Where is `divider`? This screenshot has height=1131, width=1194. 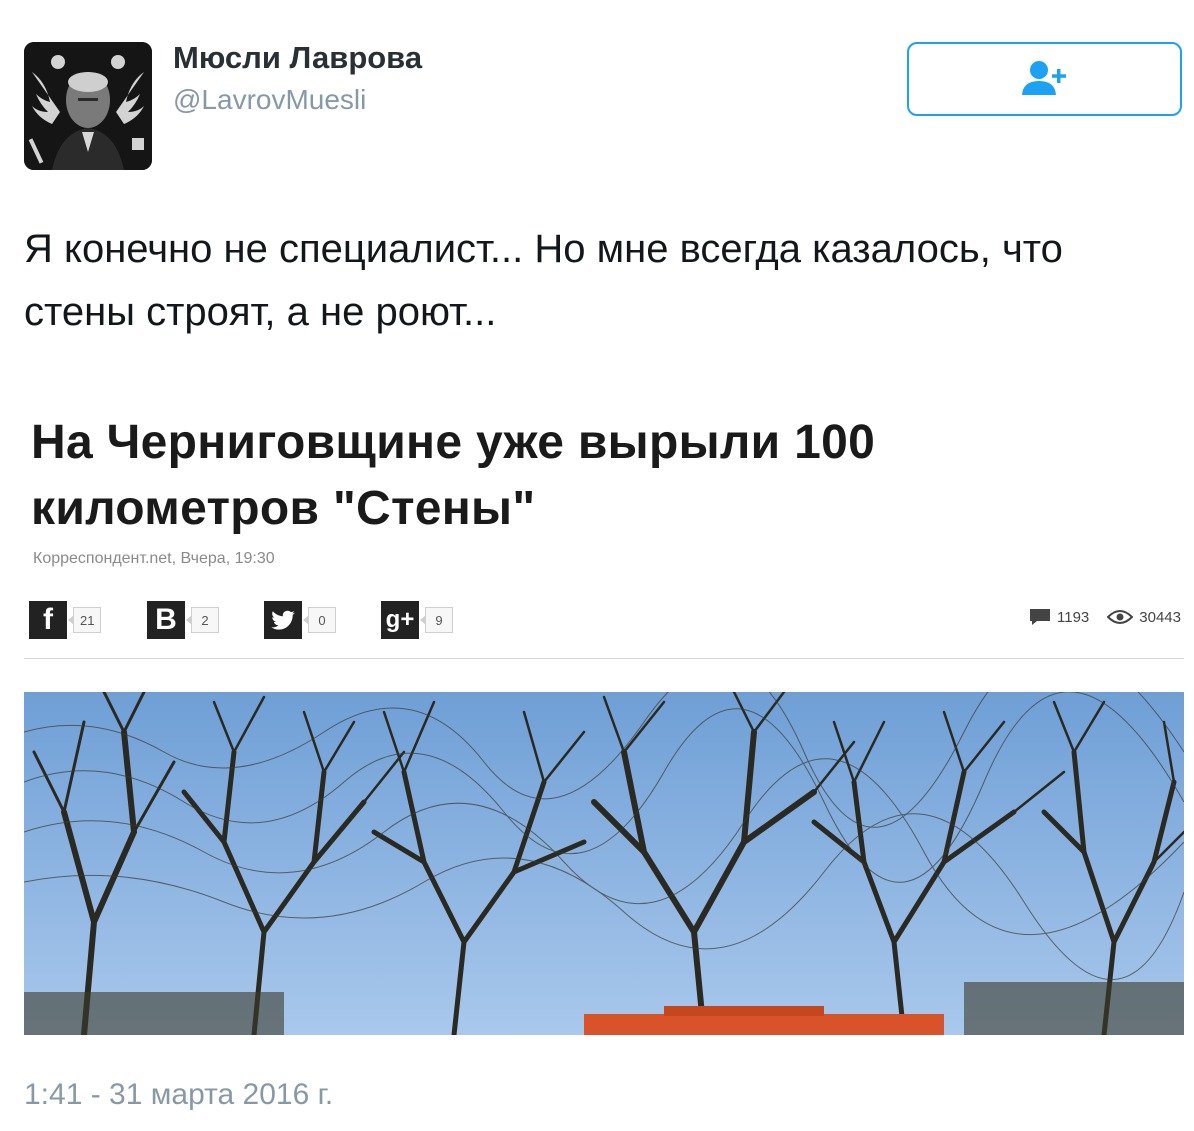 divider is located at coordinates (604, 658).